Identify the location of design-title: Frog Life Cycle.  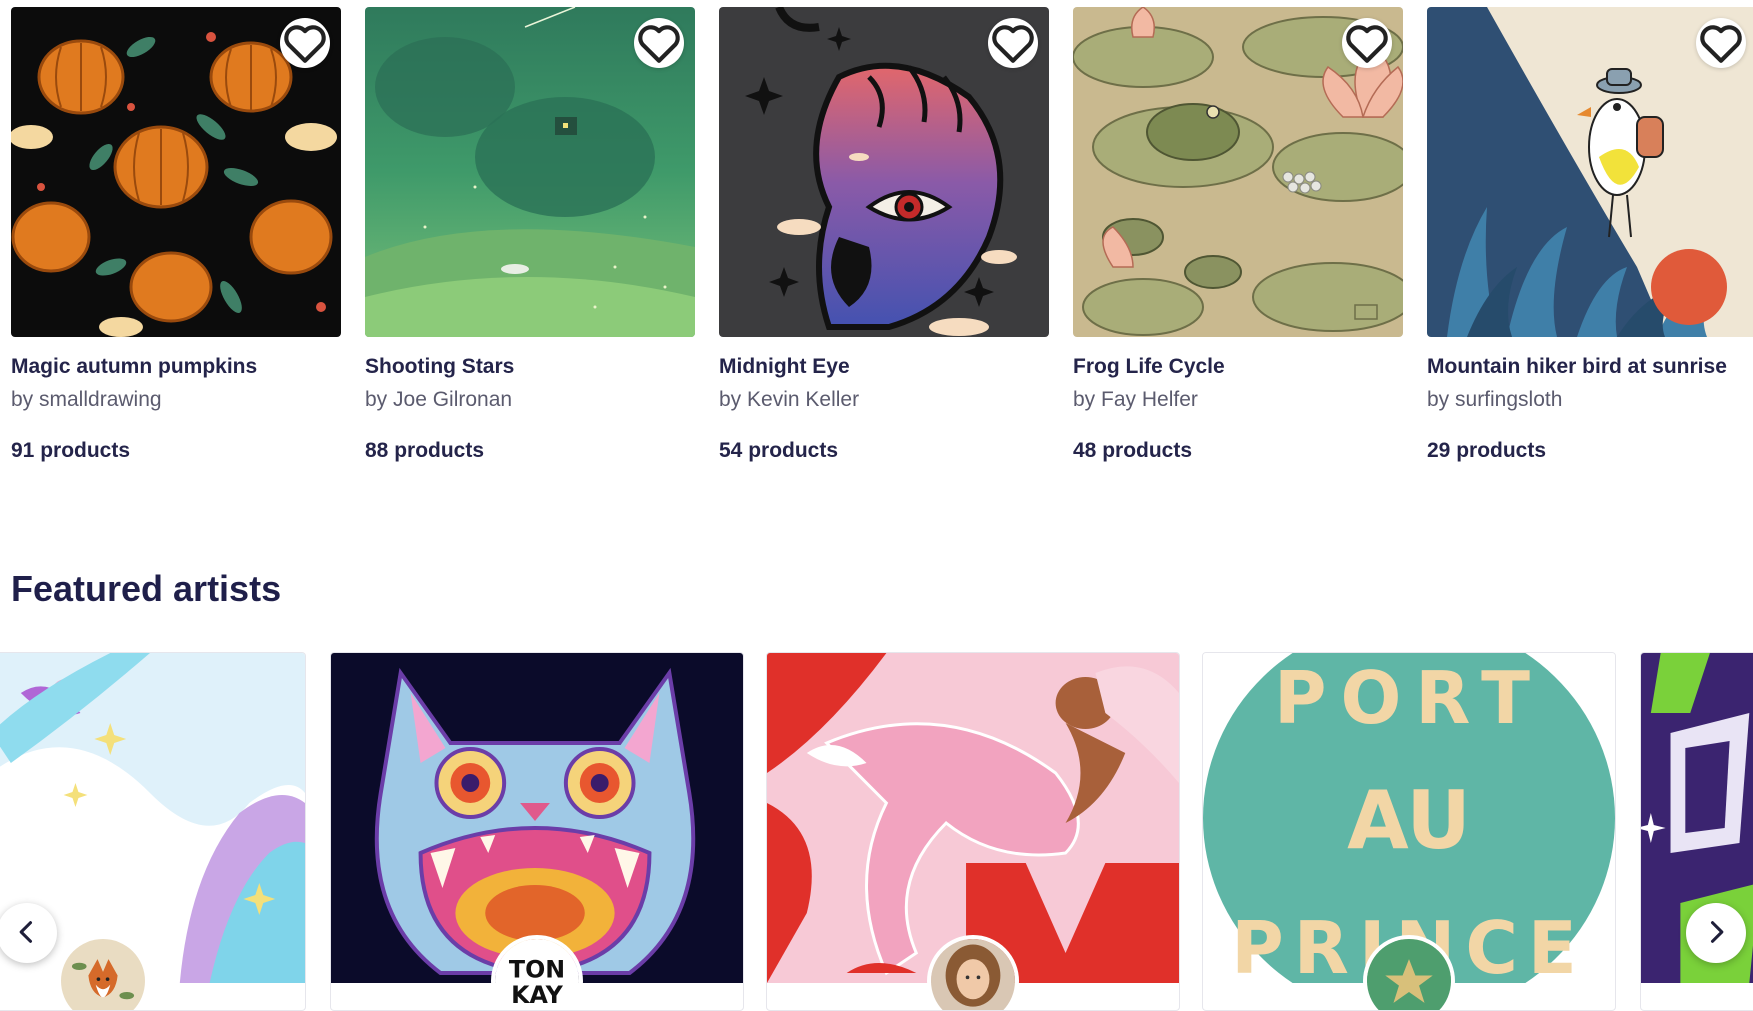
(1238, 367).